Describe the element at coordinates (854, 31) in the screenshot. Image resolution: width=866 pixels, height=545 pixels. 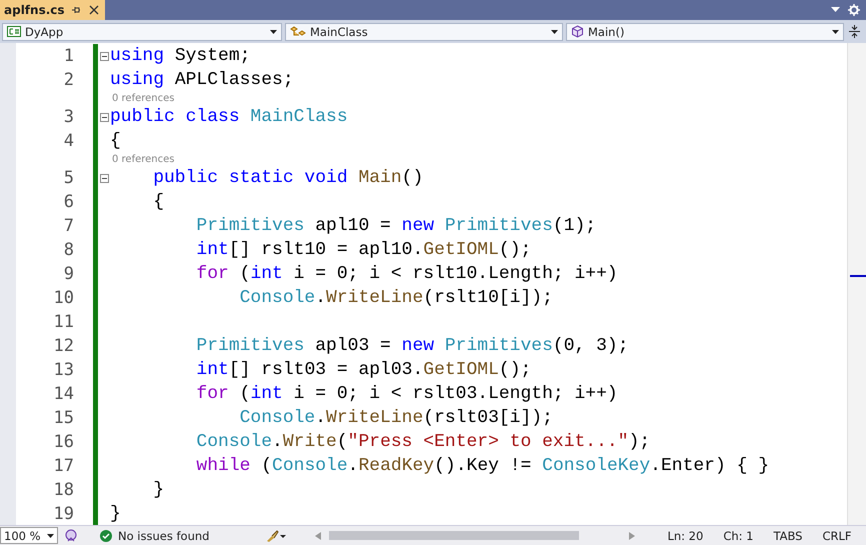
I see `split-icon` at that location.